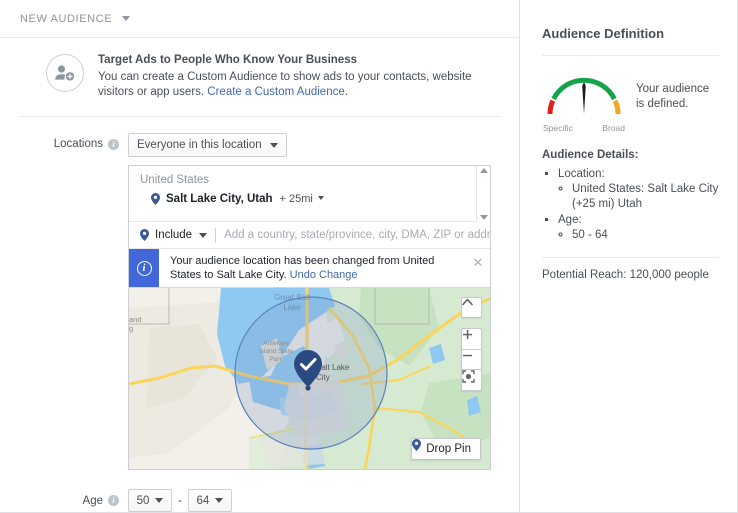  Describe the element at coordinates (558, 128) in the screenshot. I see `gauge-label-specific: Specific` at that location.